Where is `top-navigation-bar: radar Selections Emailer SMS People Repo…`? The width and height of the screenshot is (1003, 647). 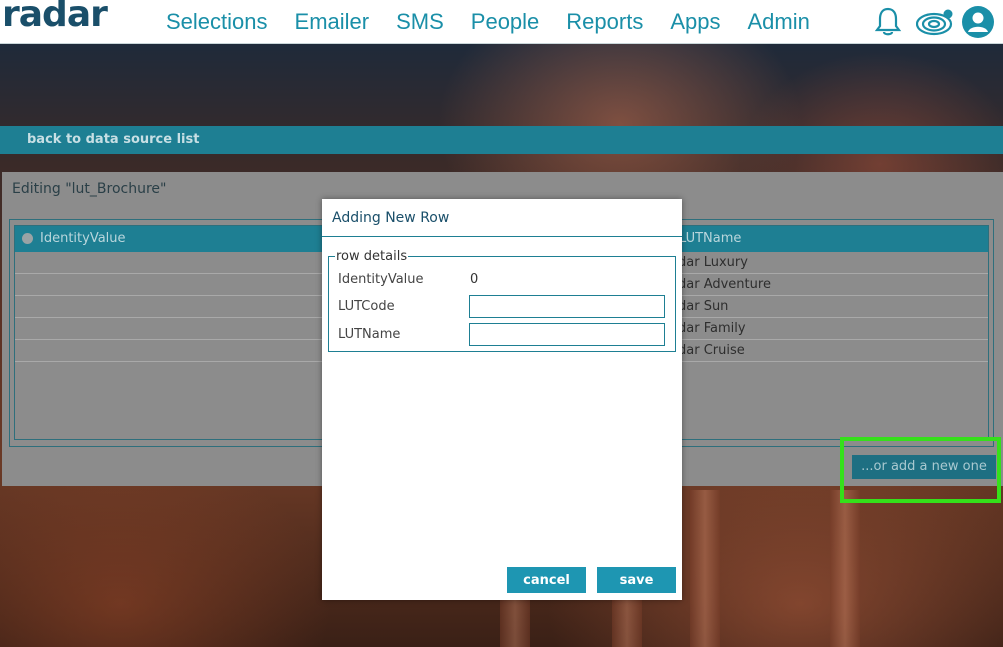
top-navigation-bar: radar Selections Emailer SMS People Repo… is located at coordinates (501, 22).